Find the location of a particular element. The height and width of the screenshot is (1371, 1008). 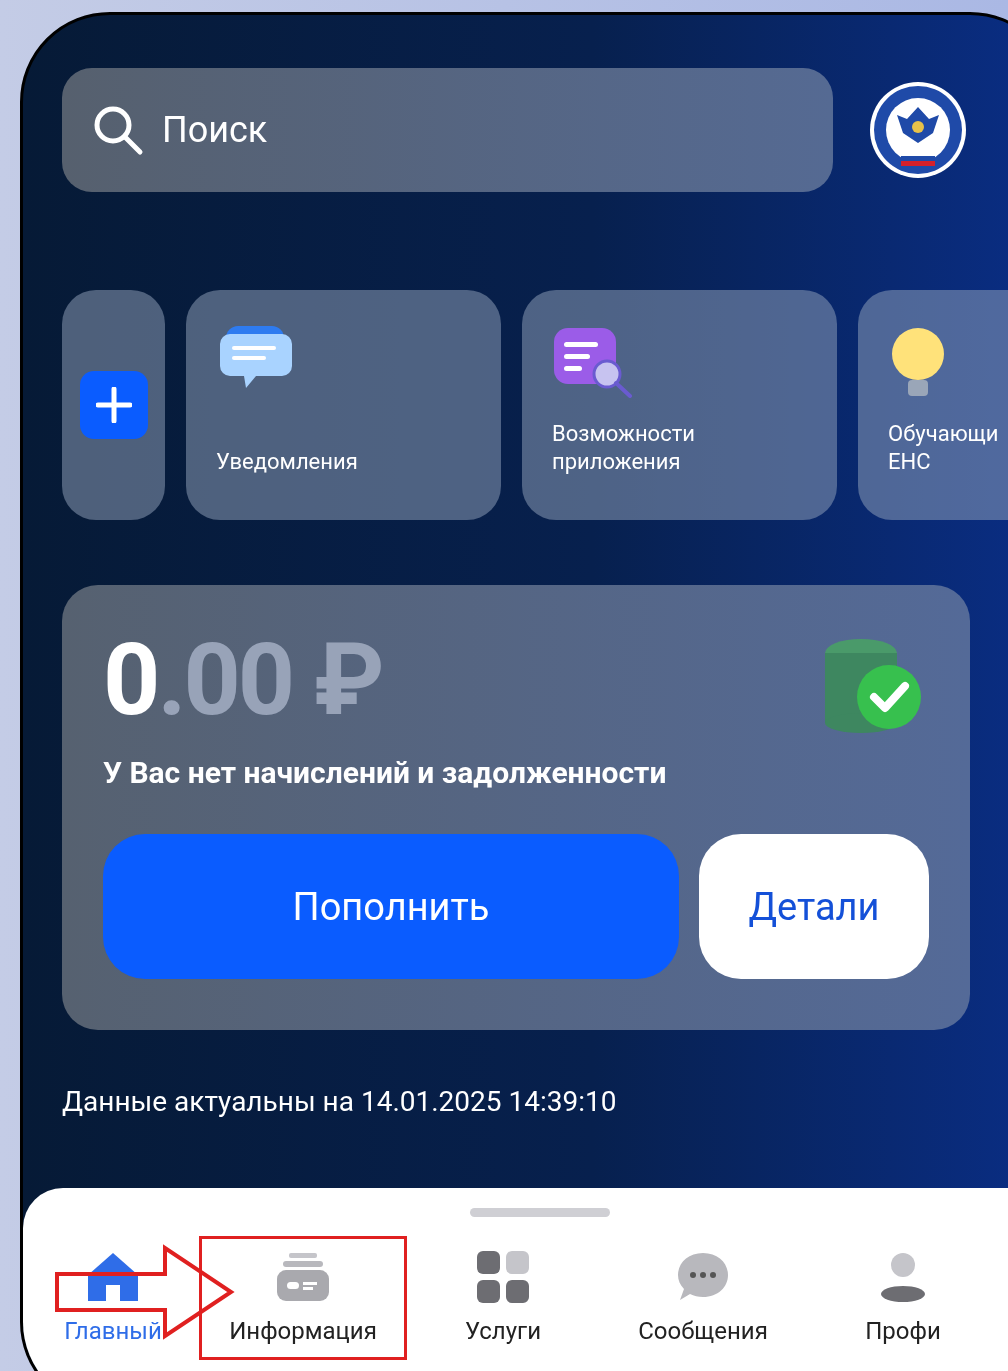

nav-tab: Услуги is located at coordinates (503, 1298).